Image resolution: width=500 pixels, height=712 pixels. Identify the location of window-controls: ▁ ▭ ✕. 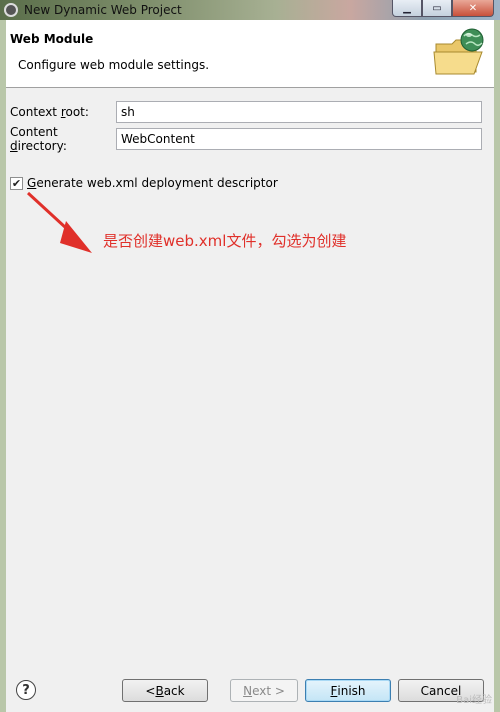
(443, 9).